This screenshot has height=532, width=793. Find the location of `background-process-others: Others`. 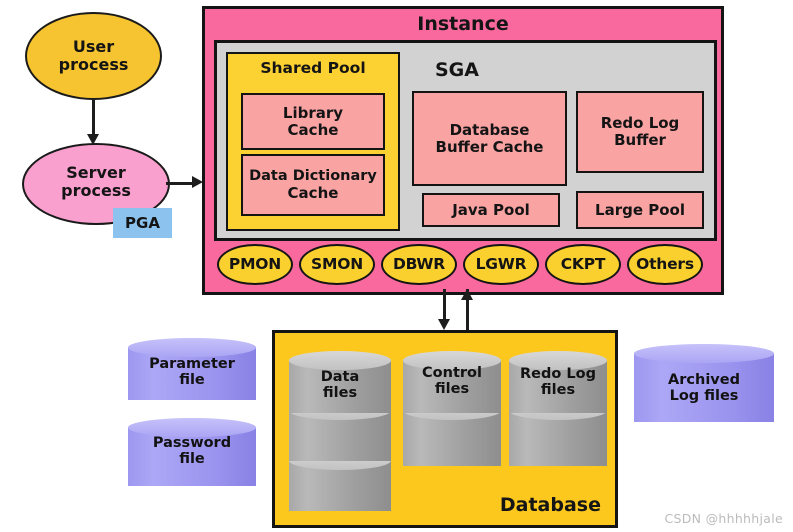

background-process-others: Others is located at coordinates (665, 264).